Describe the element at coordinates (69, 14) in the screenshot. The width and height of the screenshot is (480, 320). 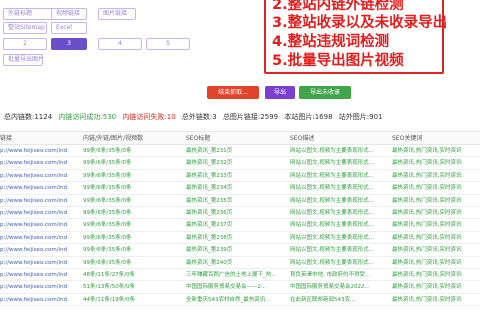
I see `tag-video-links: 视频链接` at that location.